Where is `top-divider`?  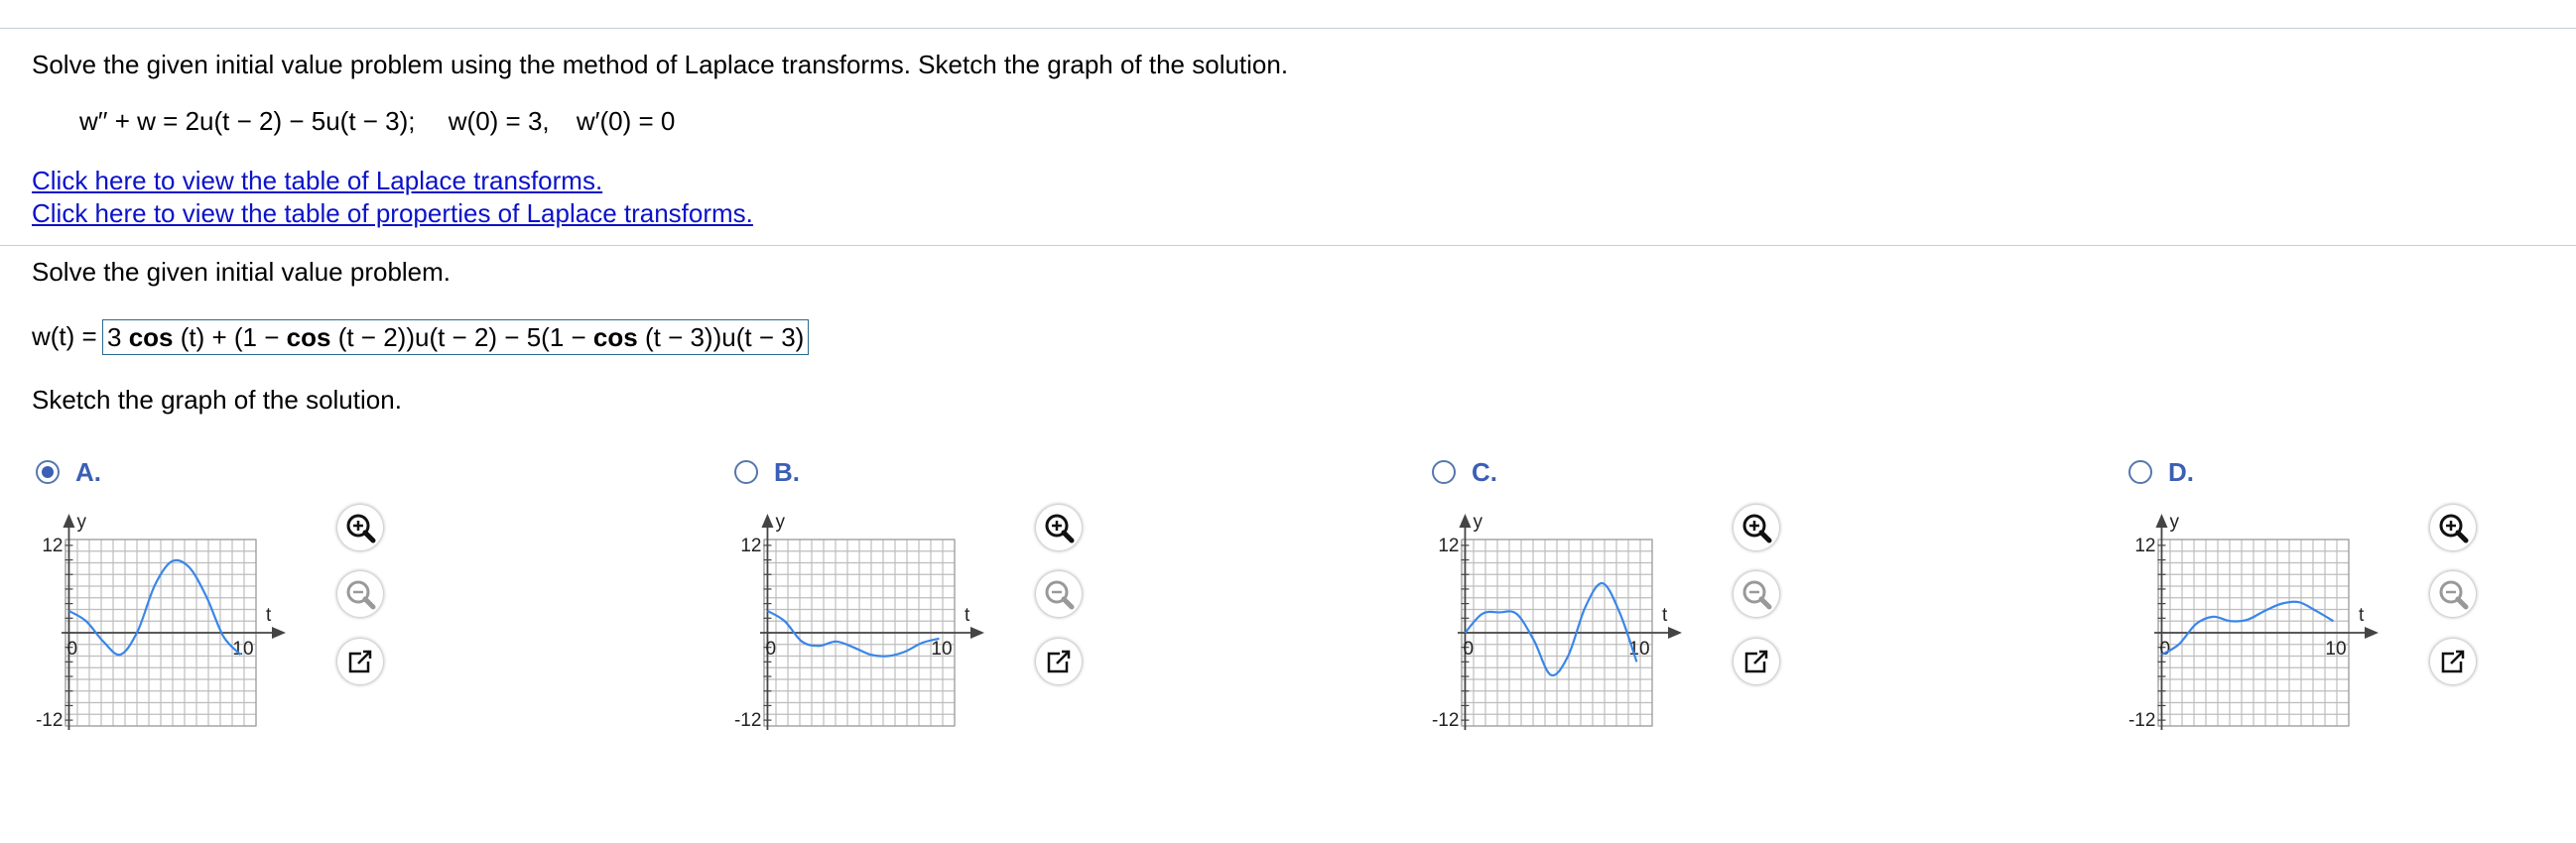 top-divider is located at coordinates (1288, 29).